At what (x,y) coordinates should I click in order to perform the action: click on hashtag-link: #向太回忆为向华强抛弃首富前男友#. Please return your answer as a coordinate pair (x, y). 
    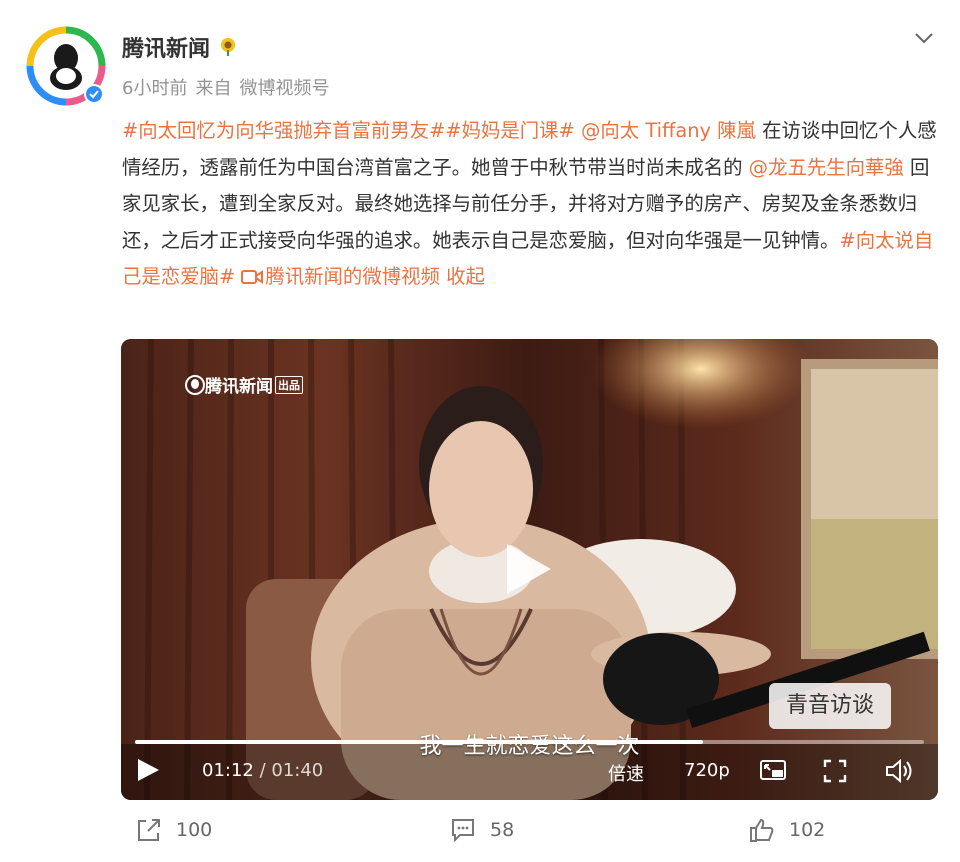
    Looking at the image, I should click on (283, 130).